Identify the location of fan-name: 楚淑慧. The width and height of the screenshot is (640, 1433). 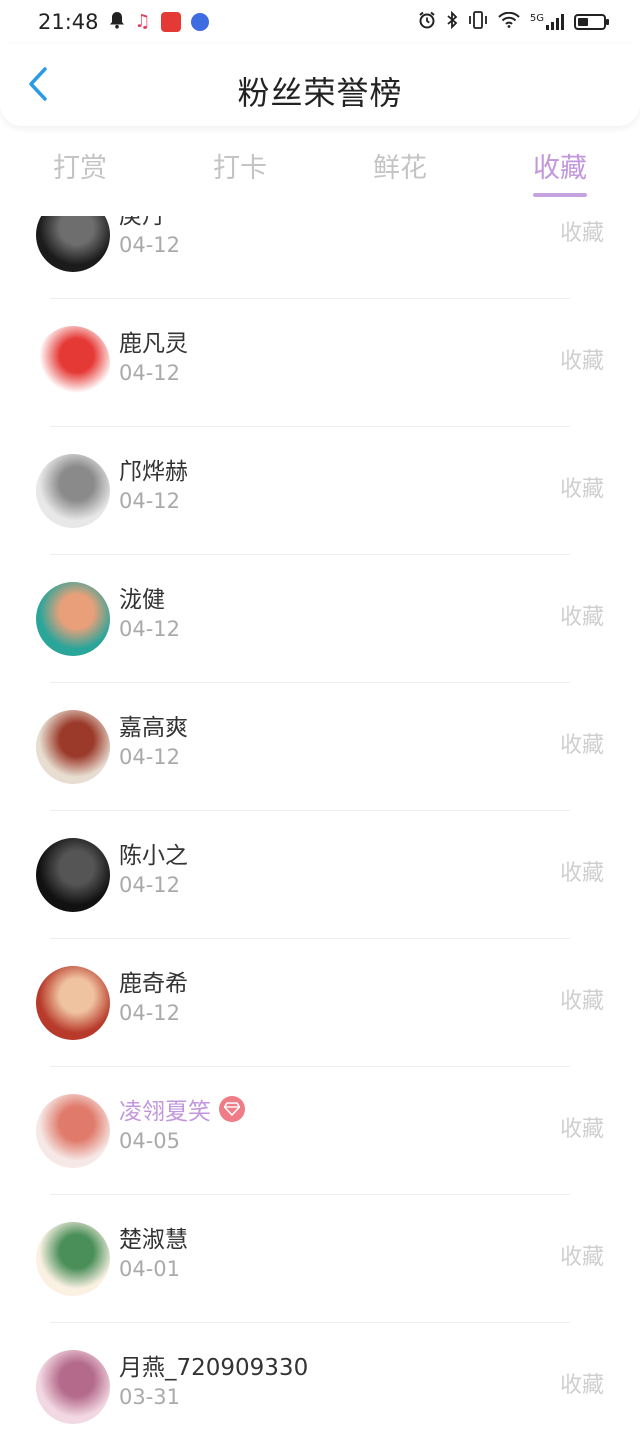
(153, 1237).